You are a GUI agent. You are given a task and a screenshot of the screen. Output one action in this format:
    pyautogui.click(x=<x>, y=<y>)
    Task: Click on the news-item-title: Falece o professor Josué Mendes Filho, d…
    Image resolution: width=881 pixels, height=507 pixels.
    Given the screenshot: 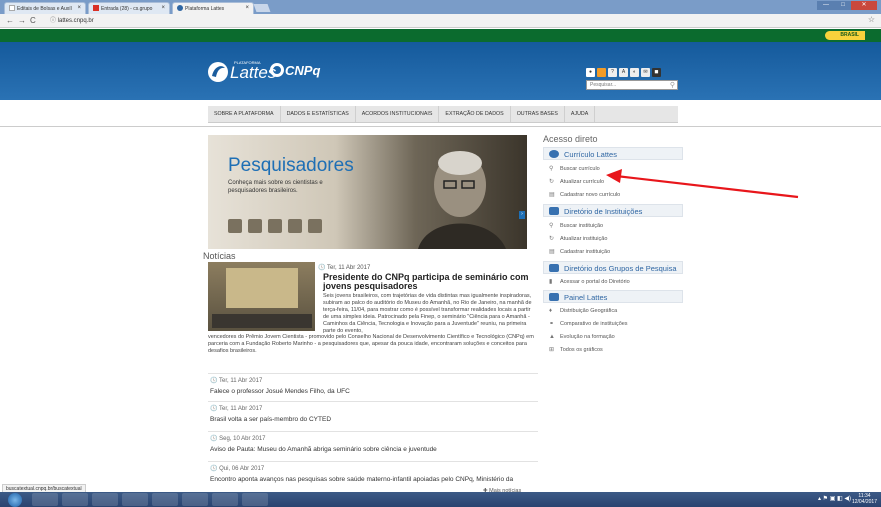 What is the action you would take?
    pyautogui.click(x=280, y=391)
    